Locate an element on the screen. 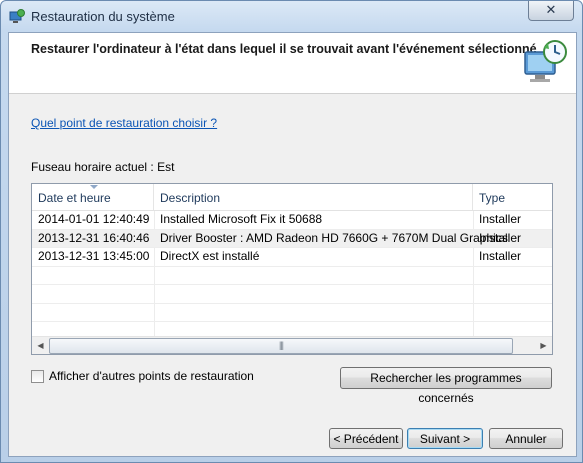 This screenshot has height=463, width=583. list-header: Date et heure Description Type is located at coordinates (292, 197).